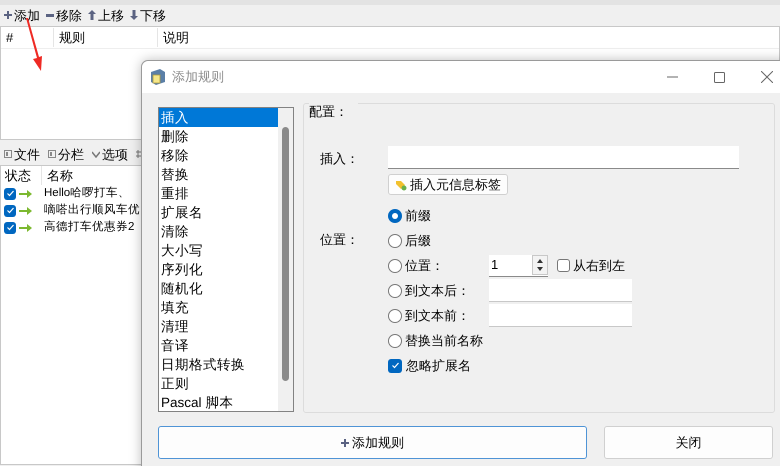 This screenshot has width=780, height=466. Describe the element at coordinates (158, 77) in the screenshot. I see `folder-icon` at that location.